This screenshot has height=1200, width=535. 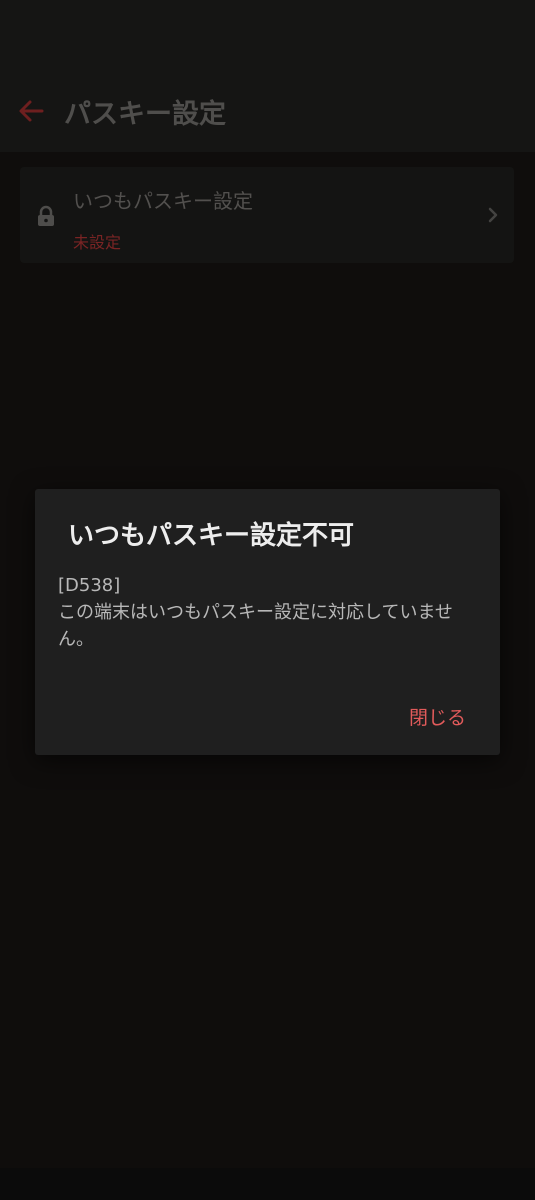 I want to click on chevron-right-icon, so click(x=493, y=215).